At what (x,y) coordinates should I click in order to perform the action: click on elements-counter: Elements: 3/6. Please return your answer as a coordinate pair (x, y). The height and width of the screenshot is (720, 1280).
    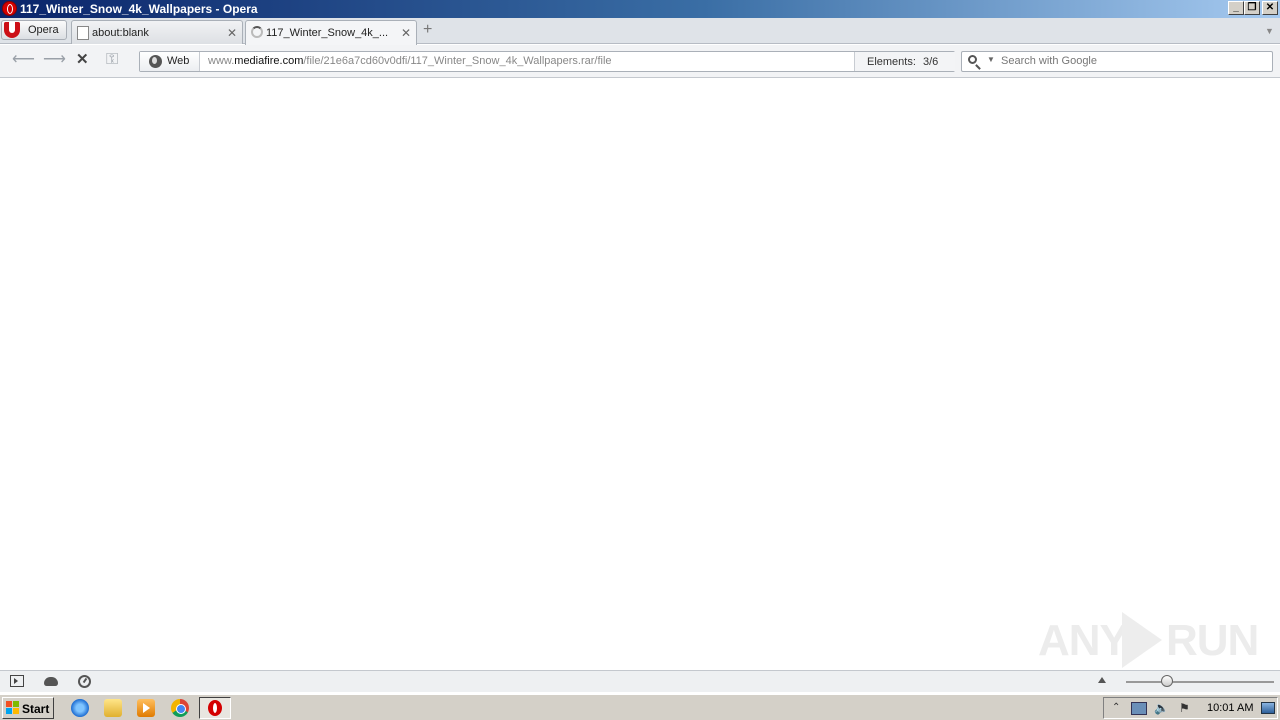
    Looking at the image, I should click on (904, 61).